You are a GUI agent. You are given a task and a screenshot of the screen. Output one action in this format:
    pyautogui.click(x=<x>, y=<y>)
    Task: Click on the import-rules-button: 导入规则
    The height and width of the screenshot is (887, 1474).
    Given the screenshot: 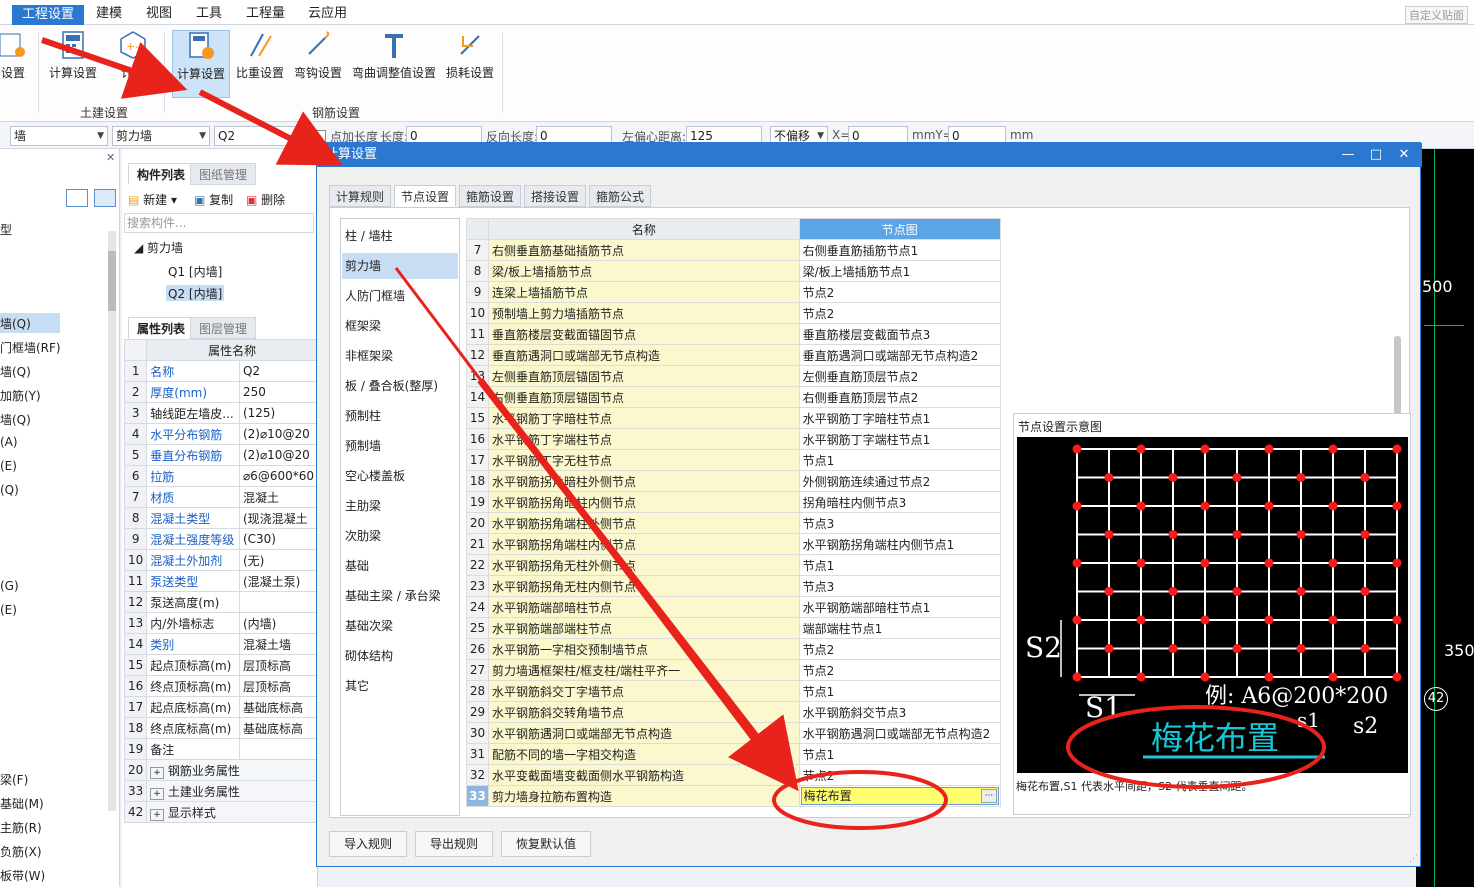 What is the action you would take?
    pyautogui.click(x=368, y=844)
    